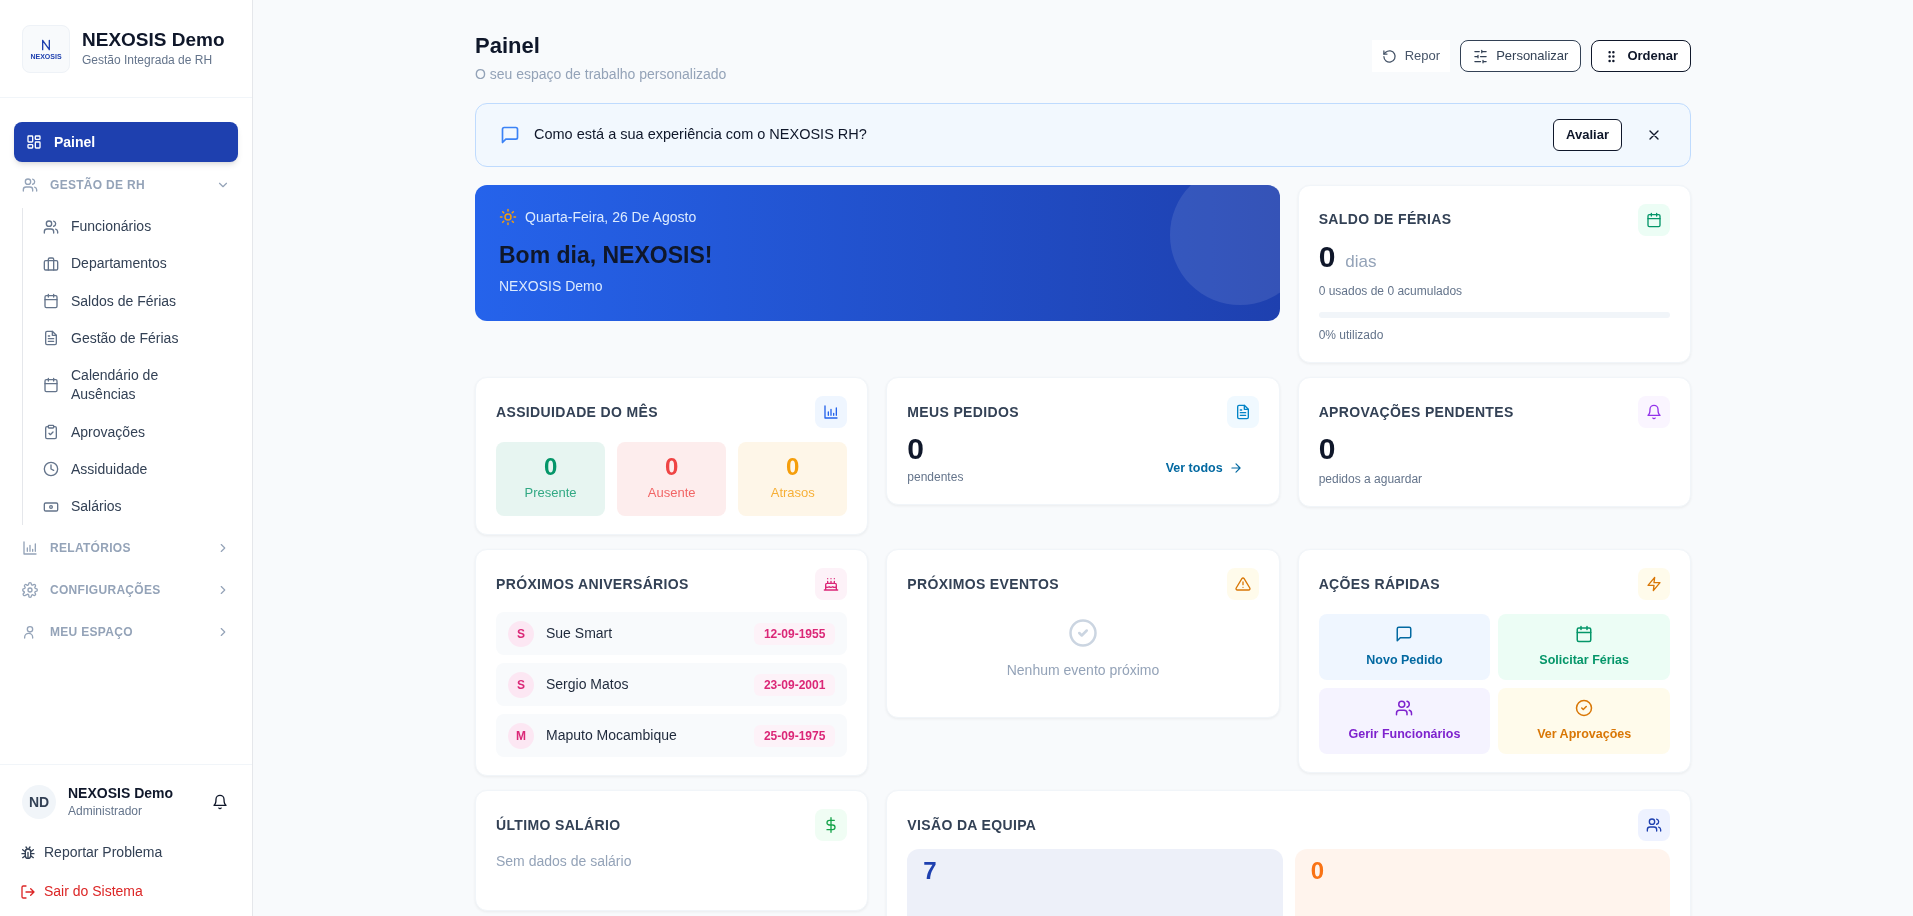 This screenshot has width=1913, height=916. Describe the element at coordinates (137, 301) in the screenshot. I see `nav-link: Saldos de Férias` at that location.